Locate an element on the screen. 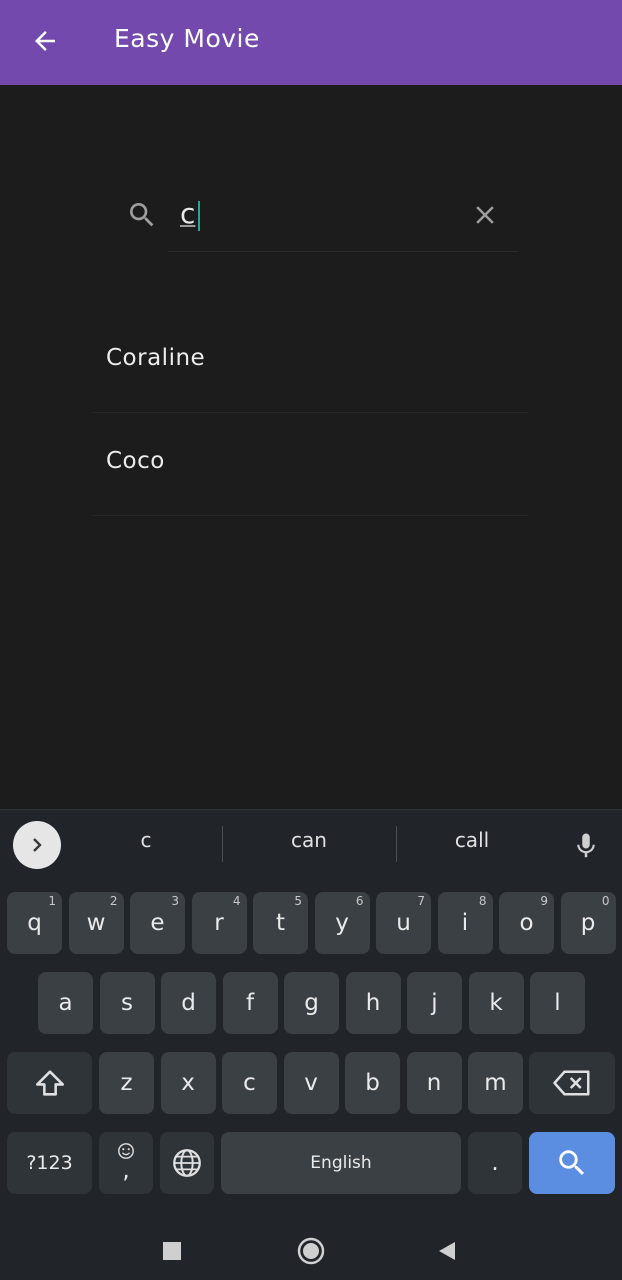 The width and height of the screenshot is (622, 1280). key-hint: 0 is located at coordinates (605, 901).